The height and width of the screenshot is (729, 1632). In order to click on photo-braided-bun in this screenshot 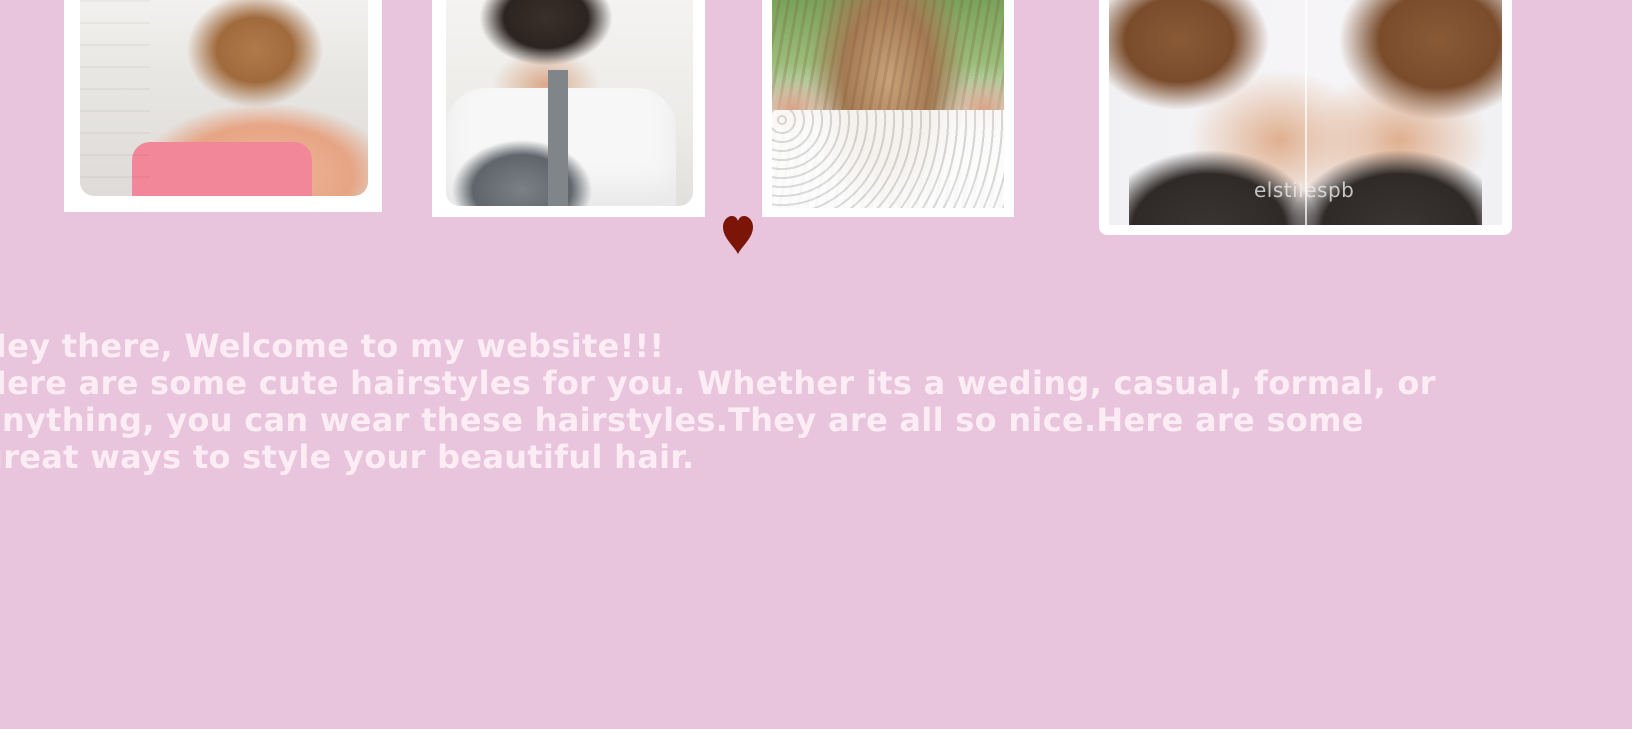, I will do `click(224, 98)`.